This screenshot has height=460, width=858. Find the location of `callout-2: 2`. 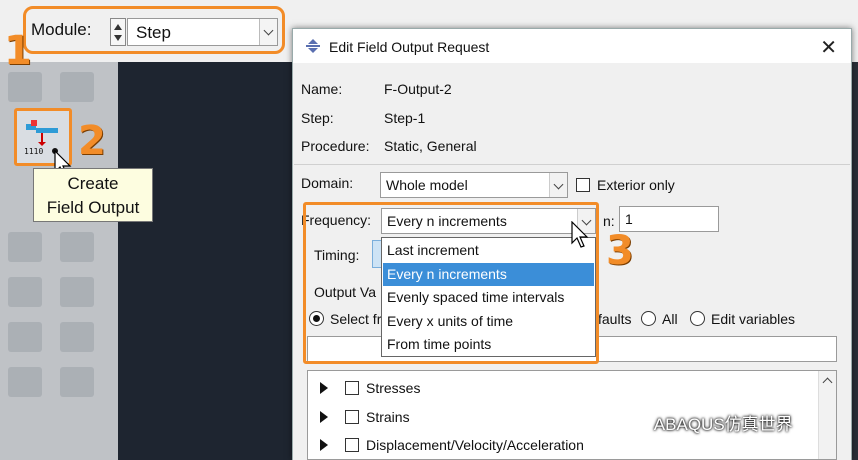

callout-2: 2 is located at coordinates (92, 141).